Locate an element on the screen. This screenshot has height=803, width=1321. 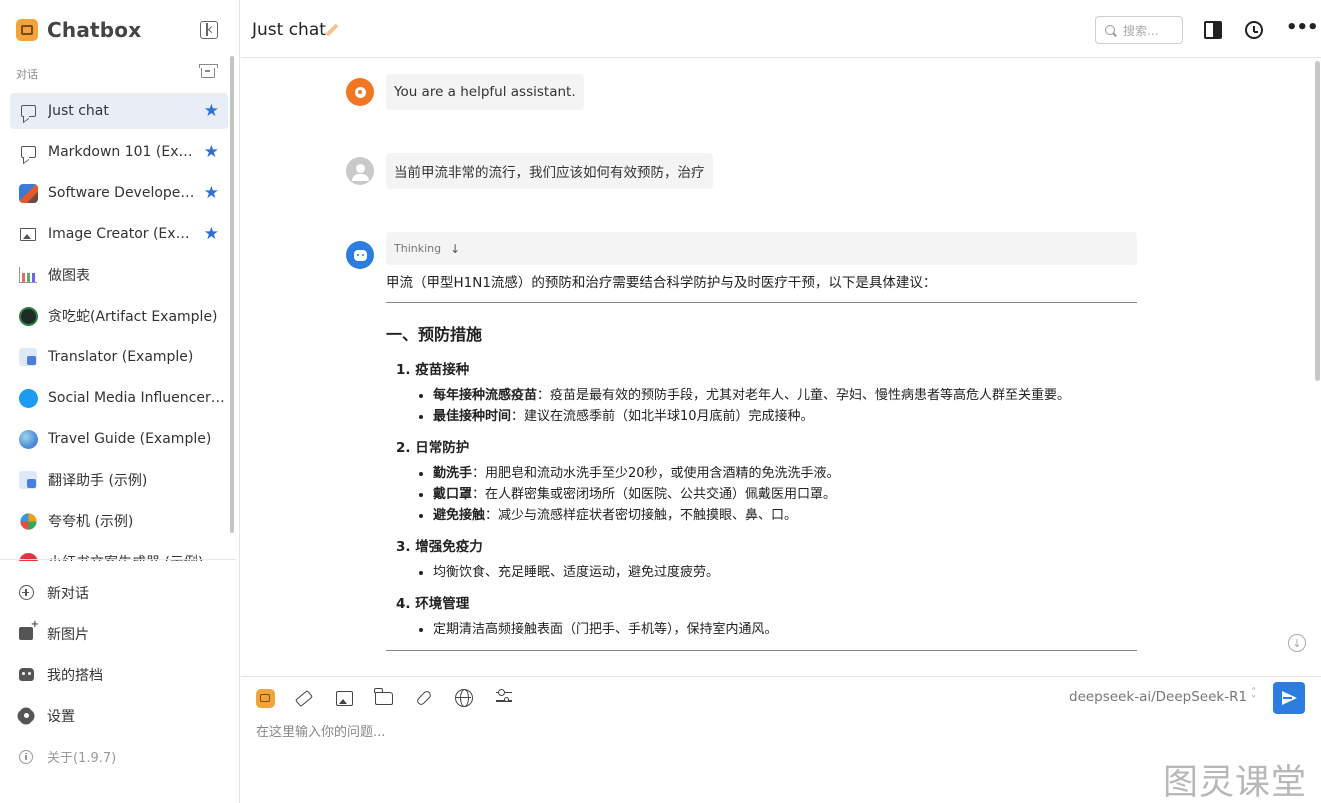
conversation-item-just-chat: Just chat ★ is located at coordinates (119, 111).